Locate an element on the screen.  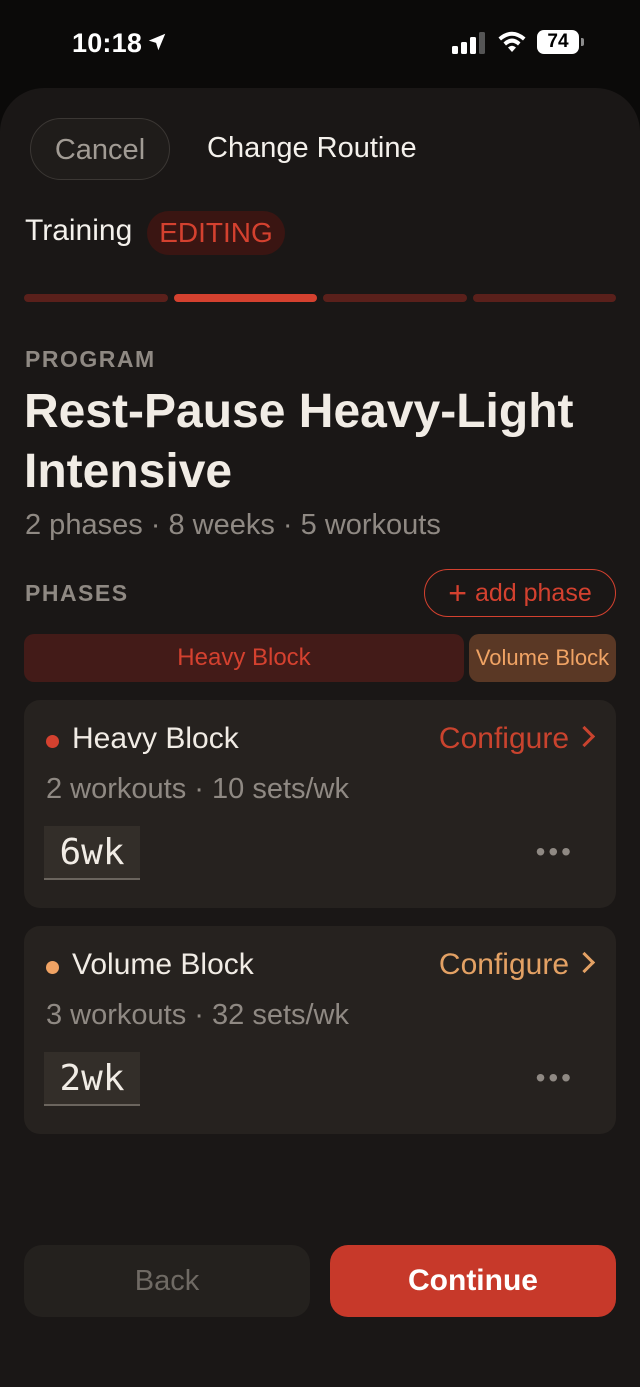
phase-meta: 3 workouts · 32 sets/wk is located at coordinates (197, 1015).